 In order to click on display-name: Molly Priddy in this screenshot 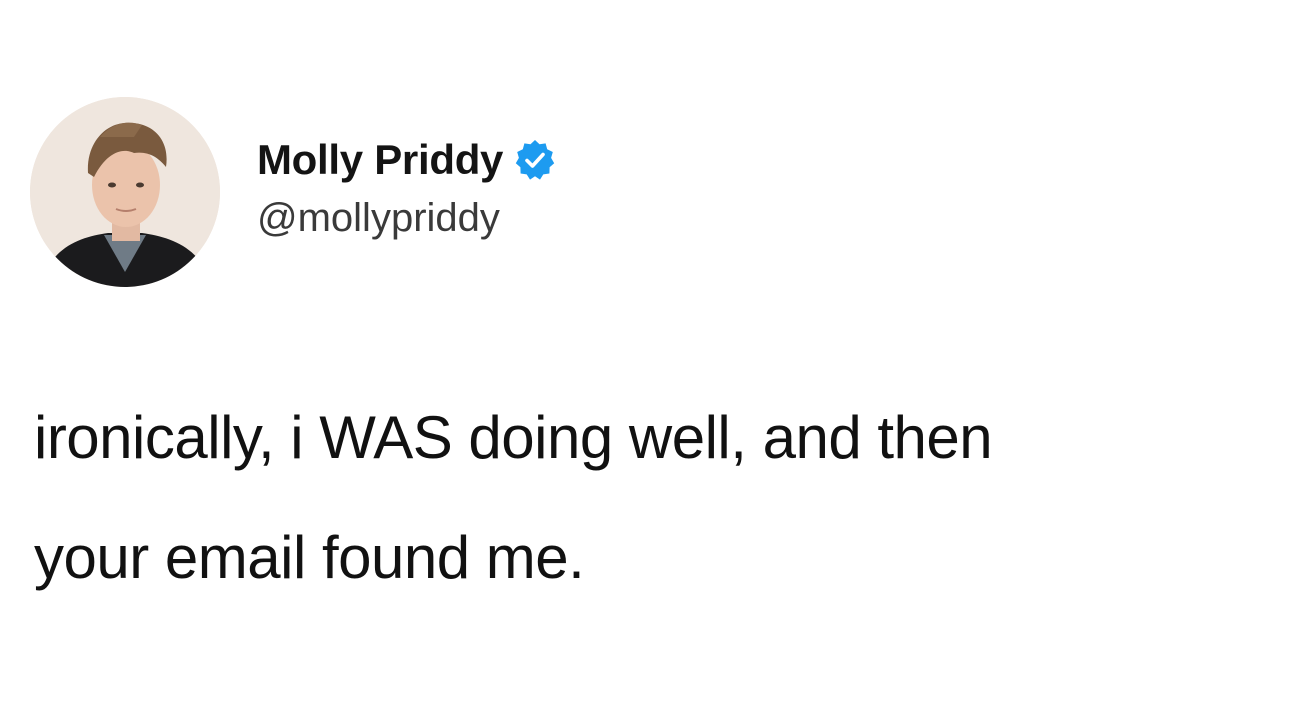, I will do `click(380, 160)`.